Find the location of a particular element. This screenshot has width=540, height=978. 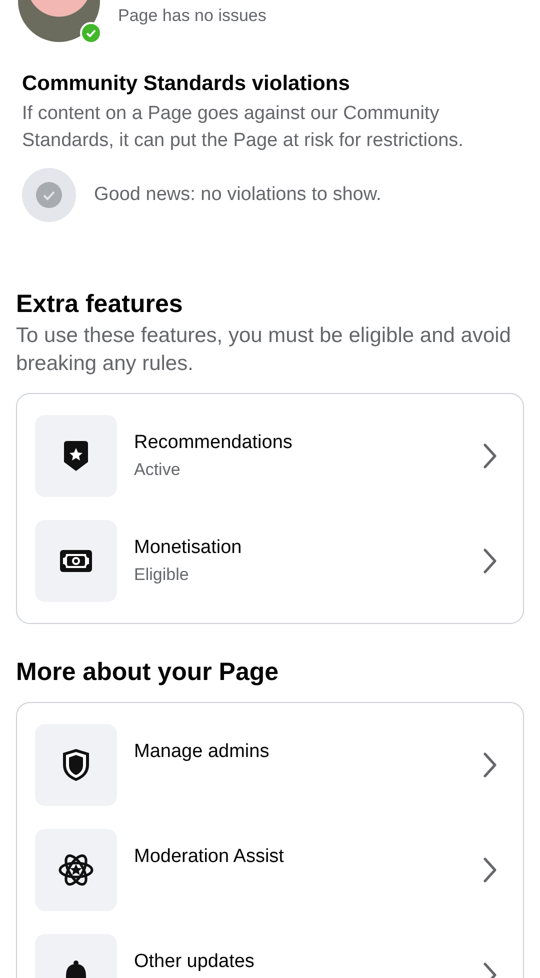

section-description: To use these features, you must be eligible and avoid breaking any rules. is located at coordinates (264, 350).